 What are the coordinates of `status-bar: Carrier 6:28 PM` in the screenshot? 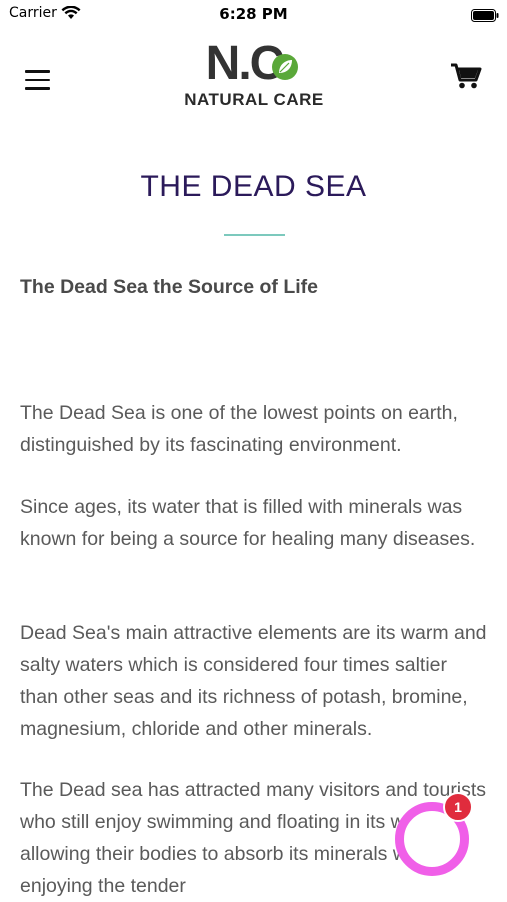 It's located at (253, 14).